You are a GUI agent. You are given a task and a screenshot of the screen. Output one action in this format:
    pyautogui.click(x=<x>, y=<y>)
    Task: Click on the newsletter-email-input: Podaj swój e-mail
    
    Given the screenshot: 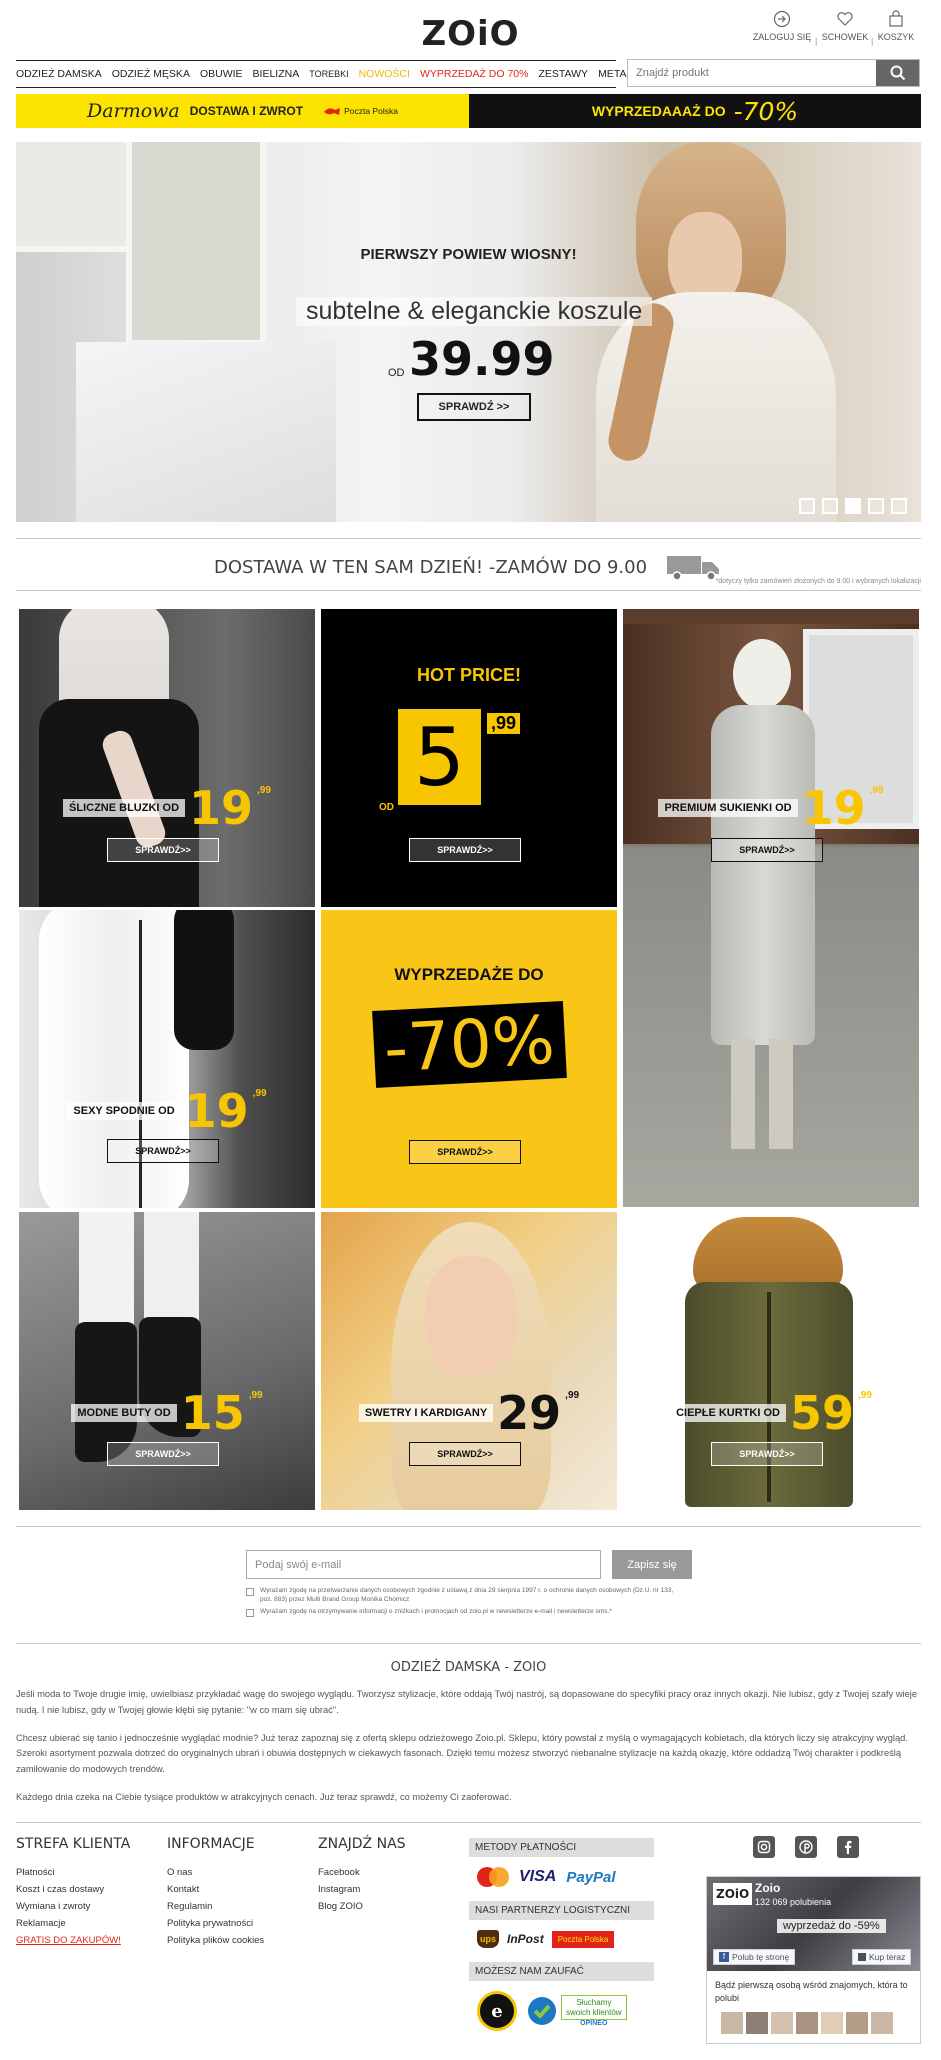 What is the action you would take?
    pyautogui.click(x=423, y=1564)
    